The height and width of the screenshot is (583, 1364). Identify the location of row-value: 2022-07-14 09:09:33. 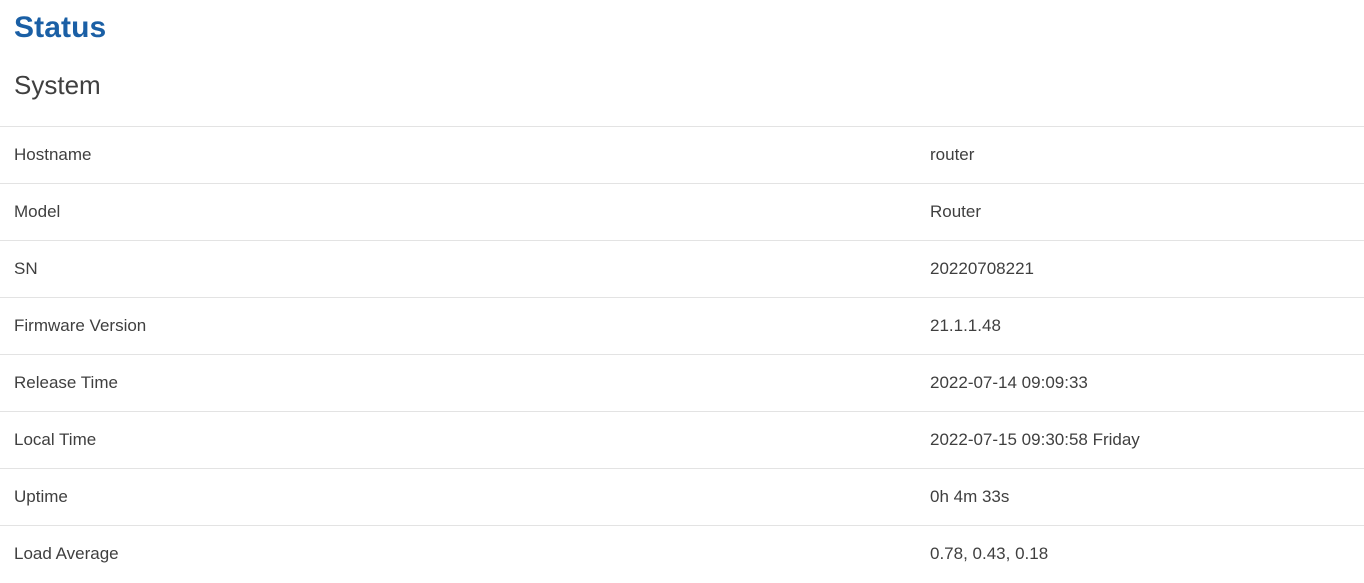
(914, 383).